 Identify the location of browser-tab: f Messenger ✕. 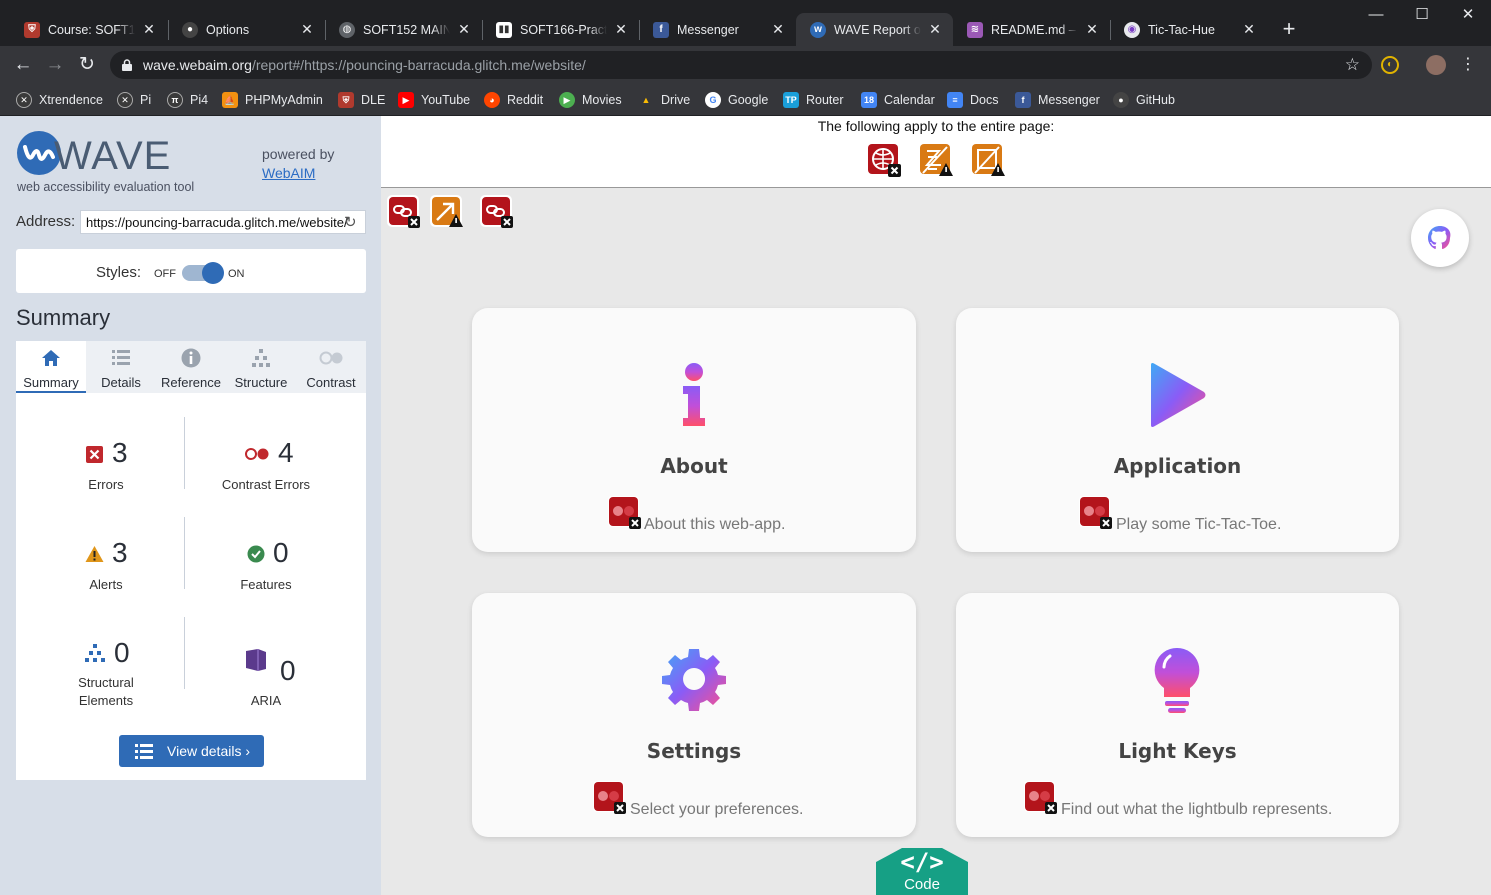
(717, 29).